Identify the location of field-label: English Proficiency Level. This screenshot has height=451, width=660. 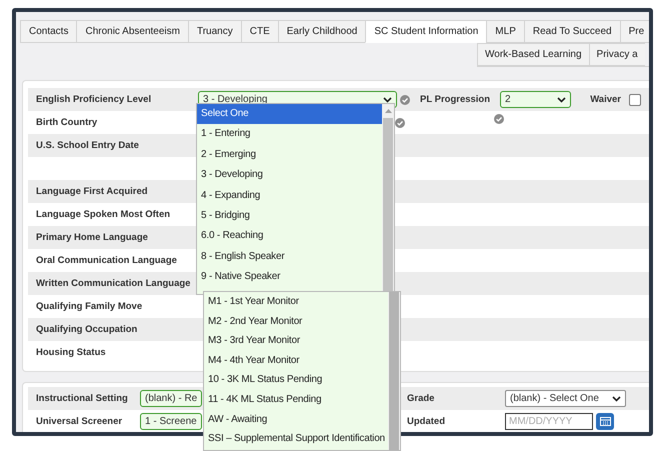
(93, 99).